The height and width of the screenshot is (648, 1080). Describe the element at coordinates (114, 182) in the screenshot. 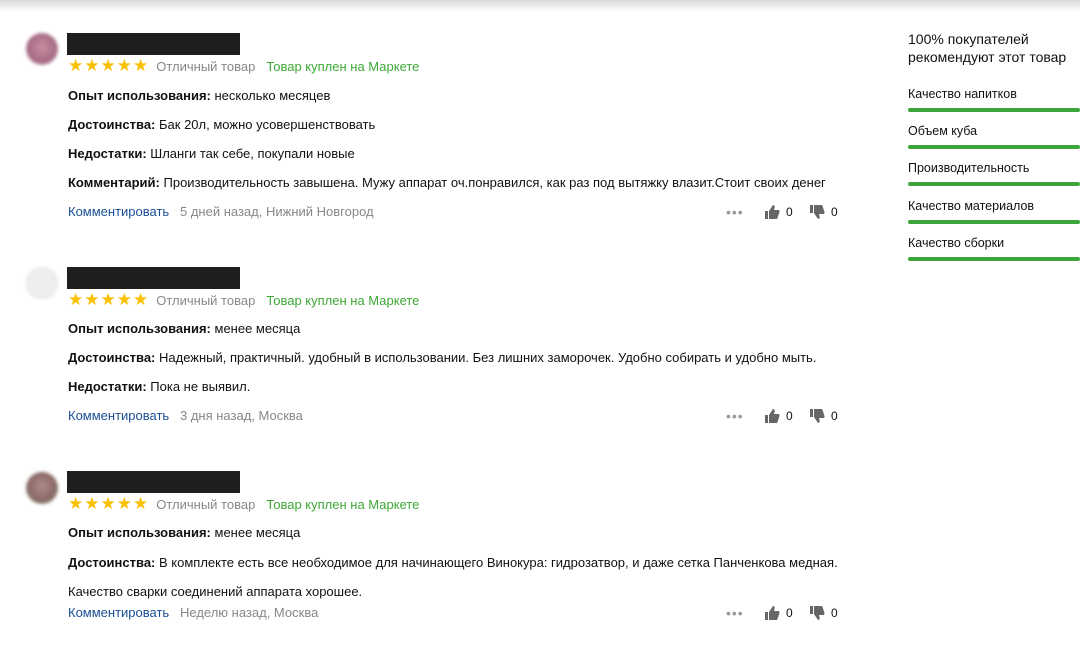

I see `field-label: Комментарий:` at that location.